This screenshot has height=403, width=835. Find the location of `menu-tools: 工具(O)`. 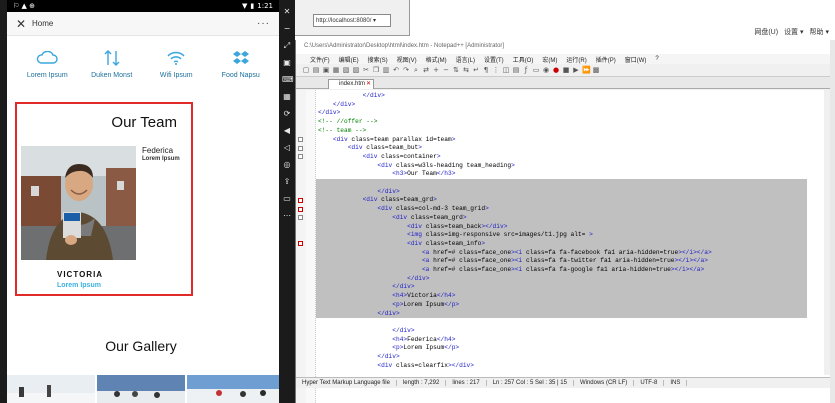

menu-tools: 工具(O) is located at coordinates (523, 59).